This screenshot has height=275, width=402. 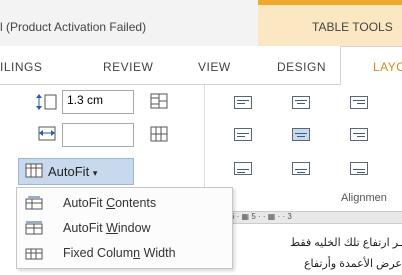 What do you see at coordinates (301, 168) in the screenshot?
I see `align-bottom-center-button` at bounding box center [301, 168].